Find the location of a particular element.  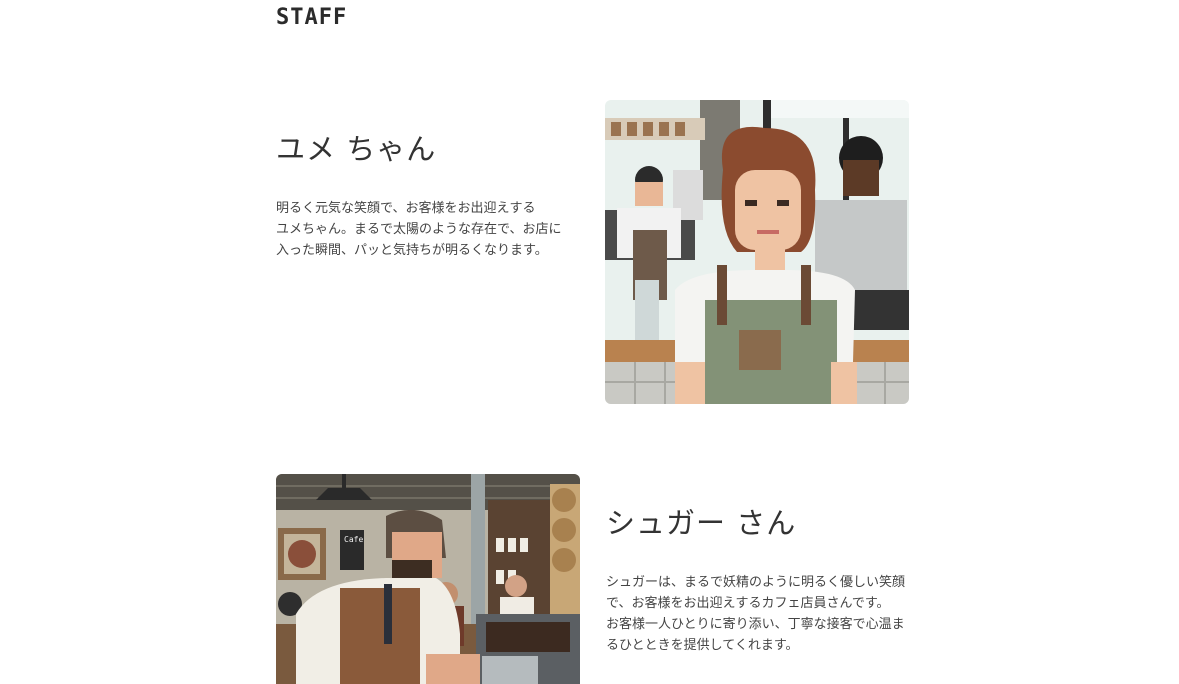

section-title: STAFF is located at coordinates (312, 17).